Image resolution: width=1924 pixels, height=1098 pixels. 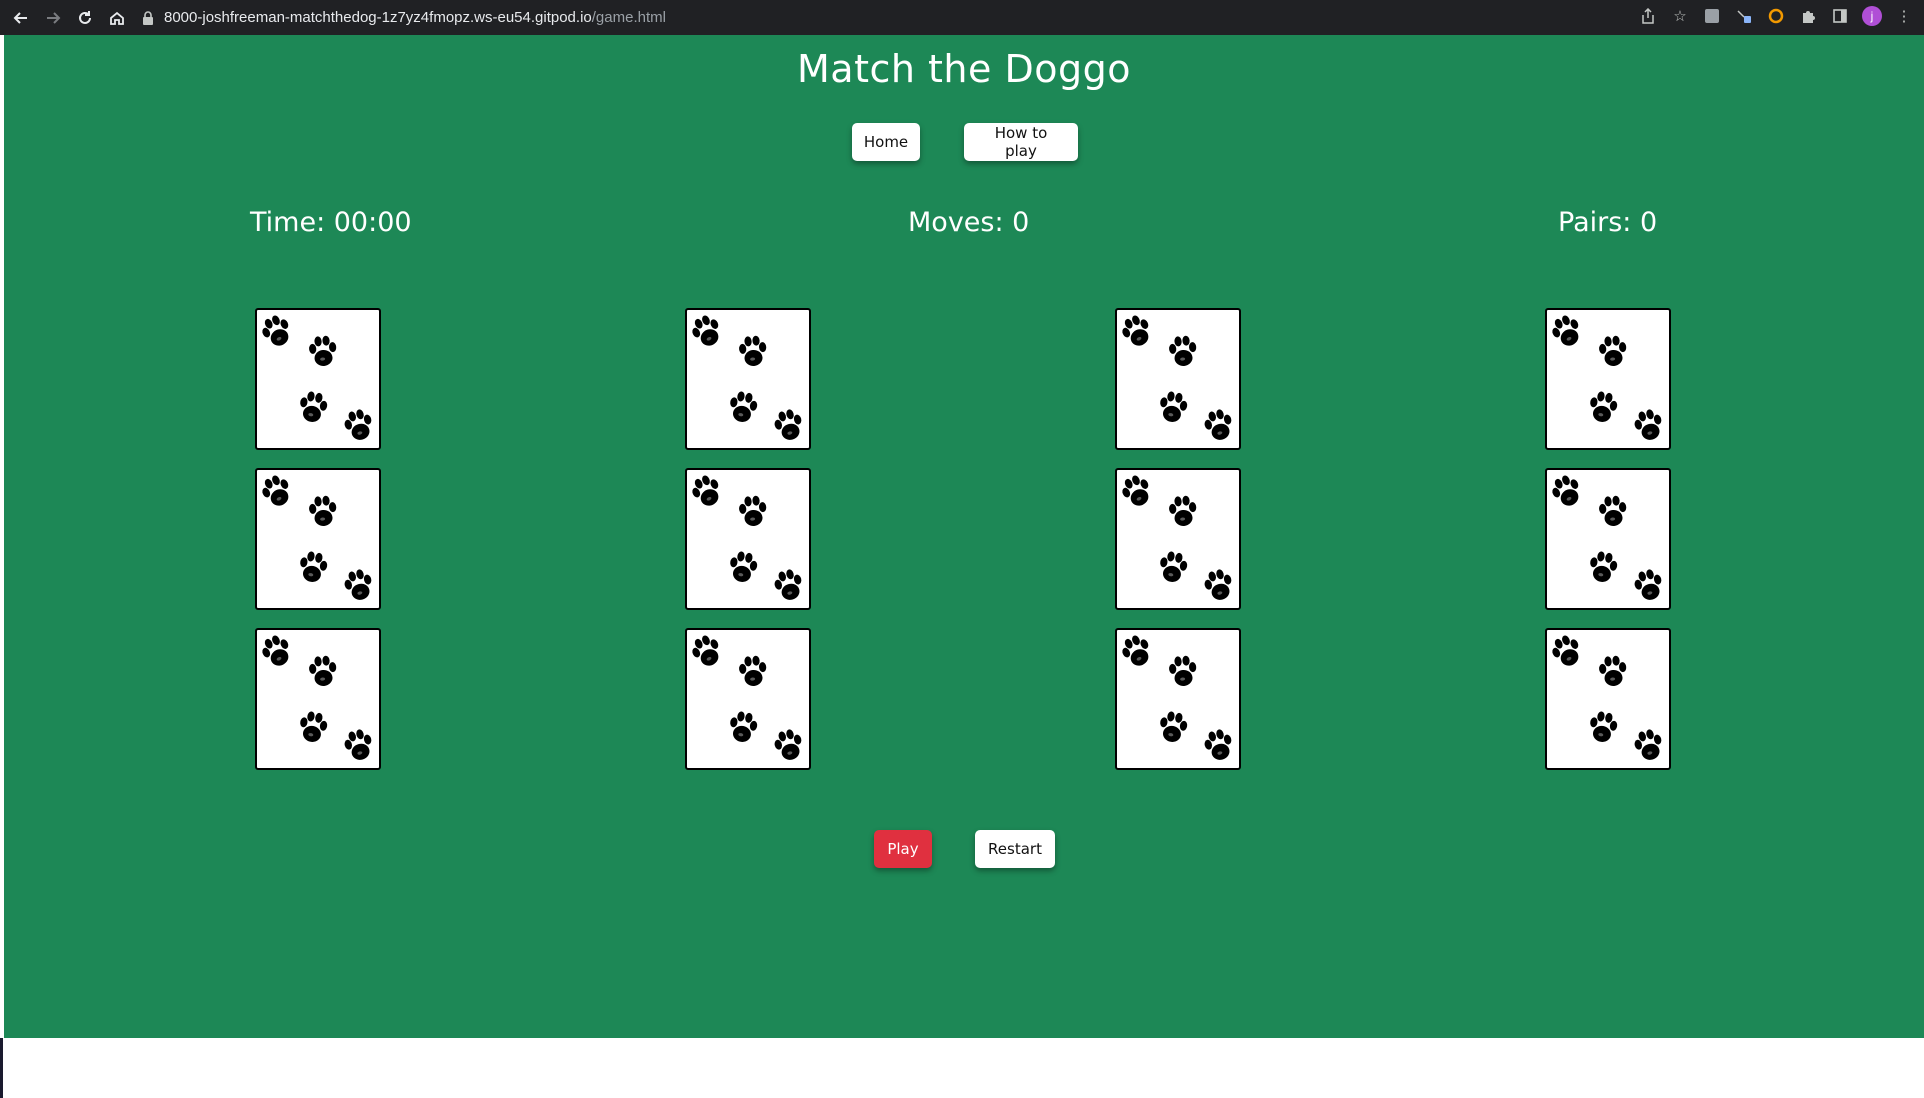 I want to click on restart-button: Restart, so click(x=1015, y=849).